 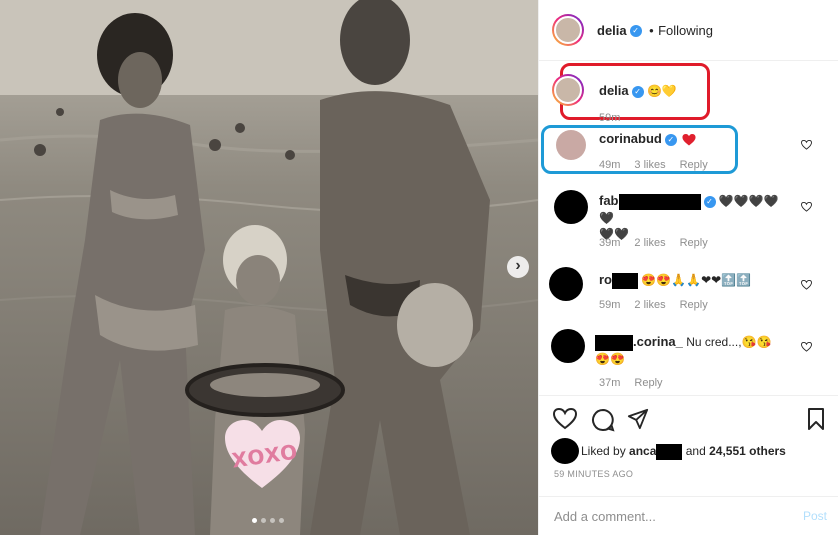 I want to click on post-comment-button: Post, so click(x=815, y=516).